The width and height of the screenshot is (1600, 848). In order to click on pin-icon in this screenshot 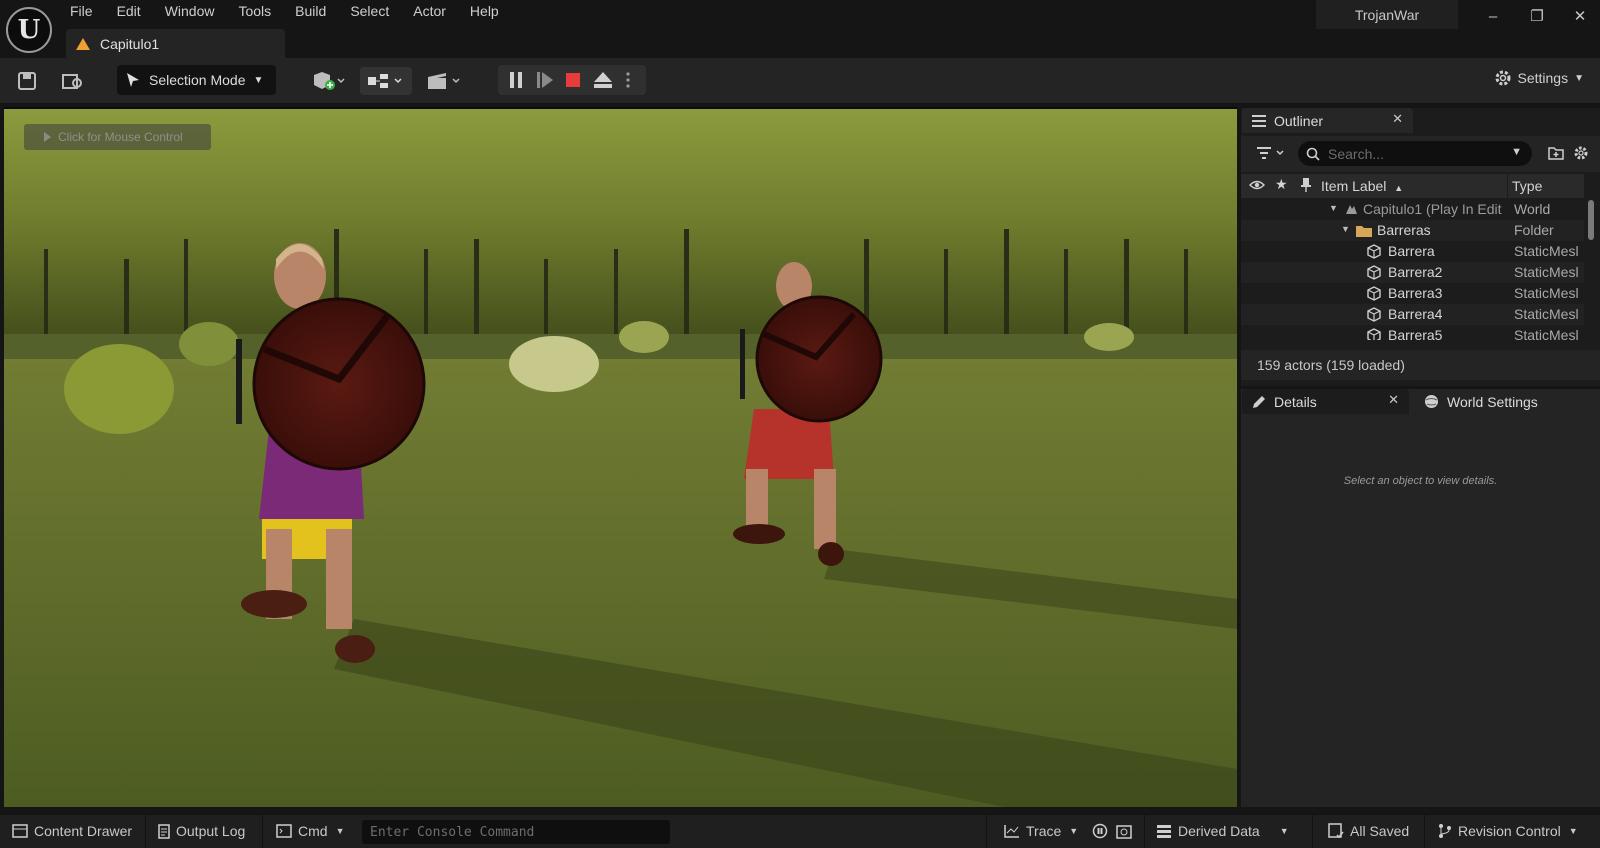, I will do `click(1306, 186)`.